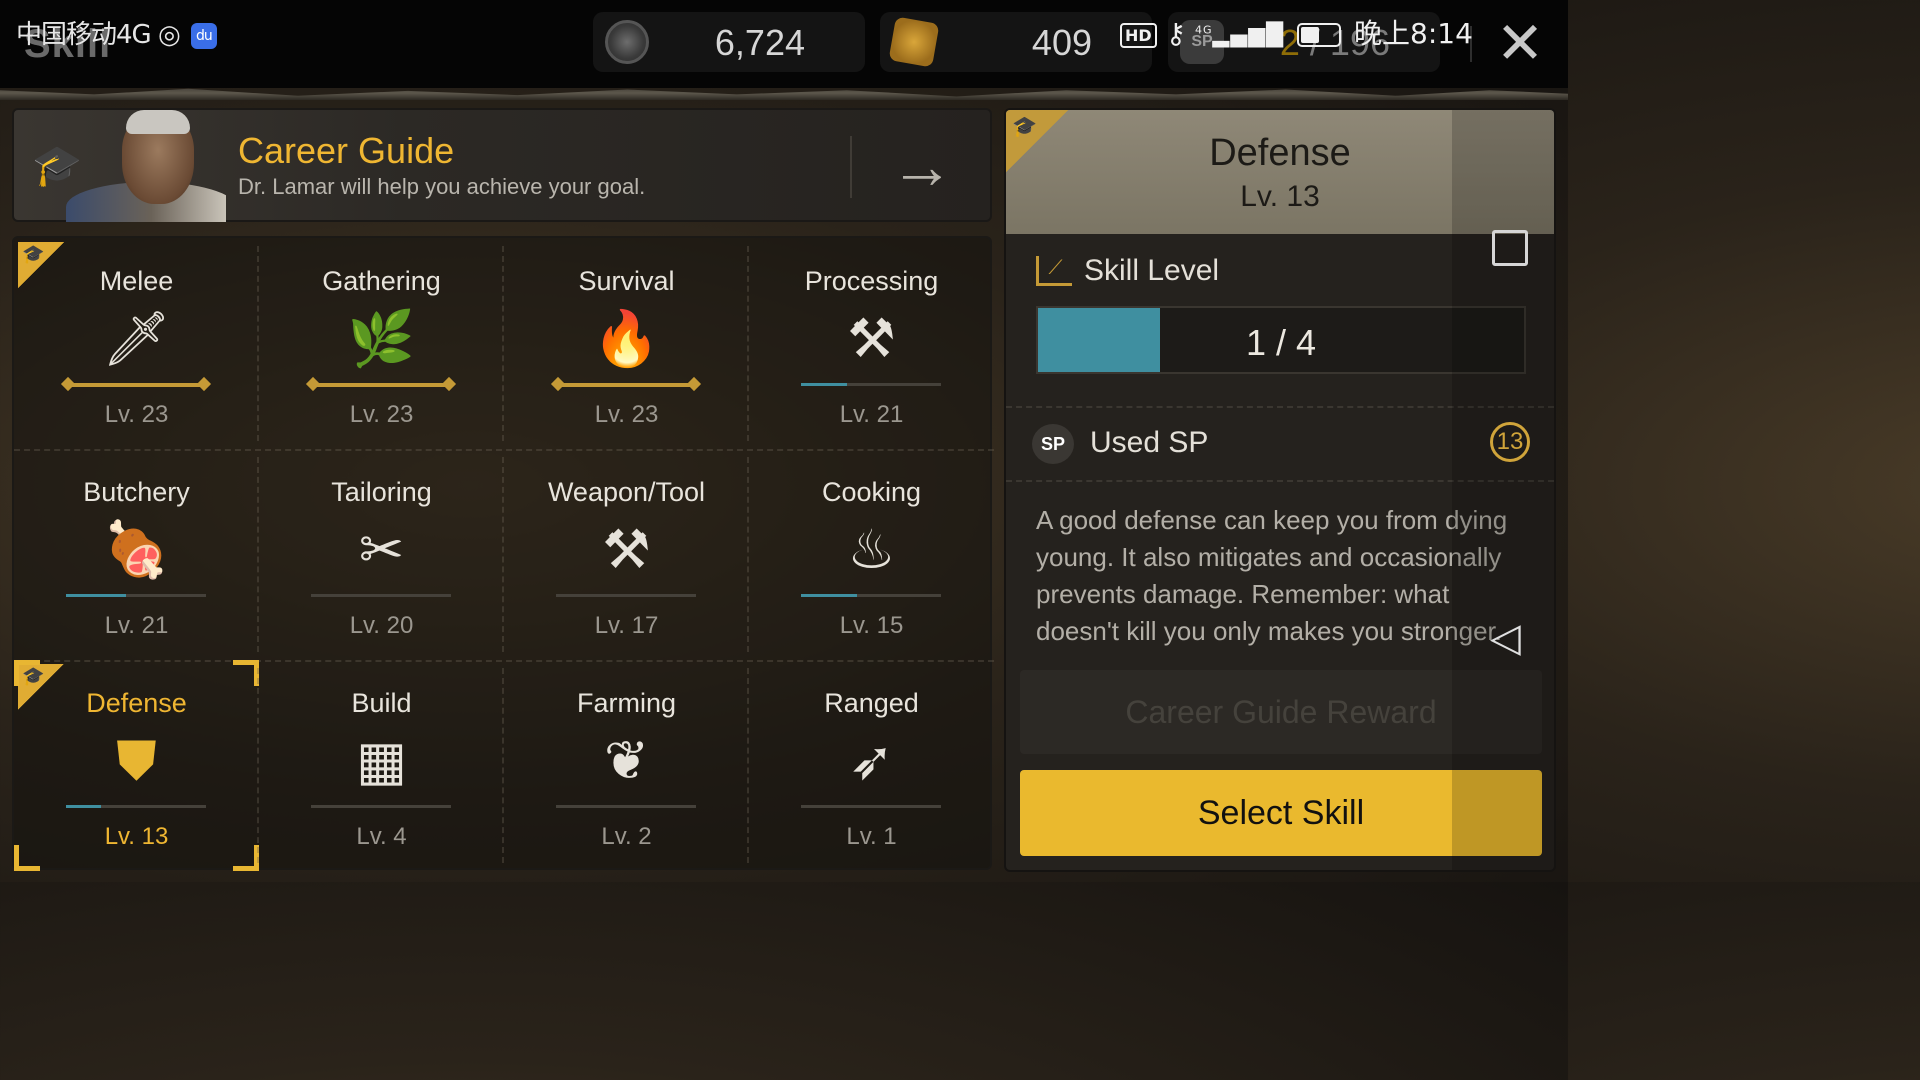 The height and width of the screenshot is (1080, 1920). I want to click on currency-value: 409, so click(1061, 42).